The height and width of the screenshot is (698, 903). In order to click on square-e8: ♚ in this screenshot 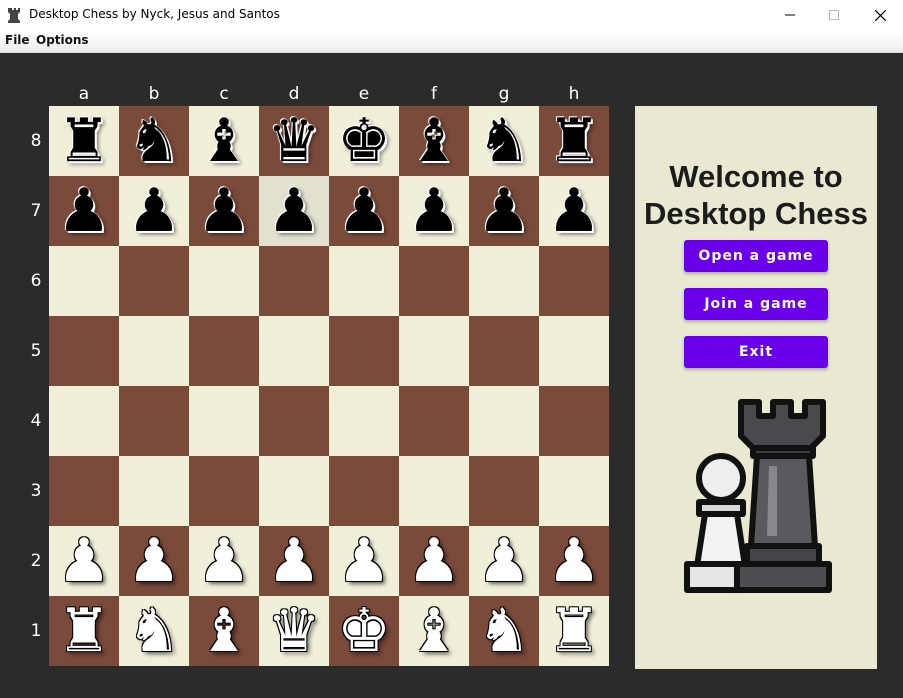, I will do `click(364, 141)`.